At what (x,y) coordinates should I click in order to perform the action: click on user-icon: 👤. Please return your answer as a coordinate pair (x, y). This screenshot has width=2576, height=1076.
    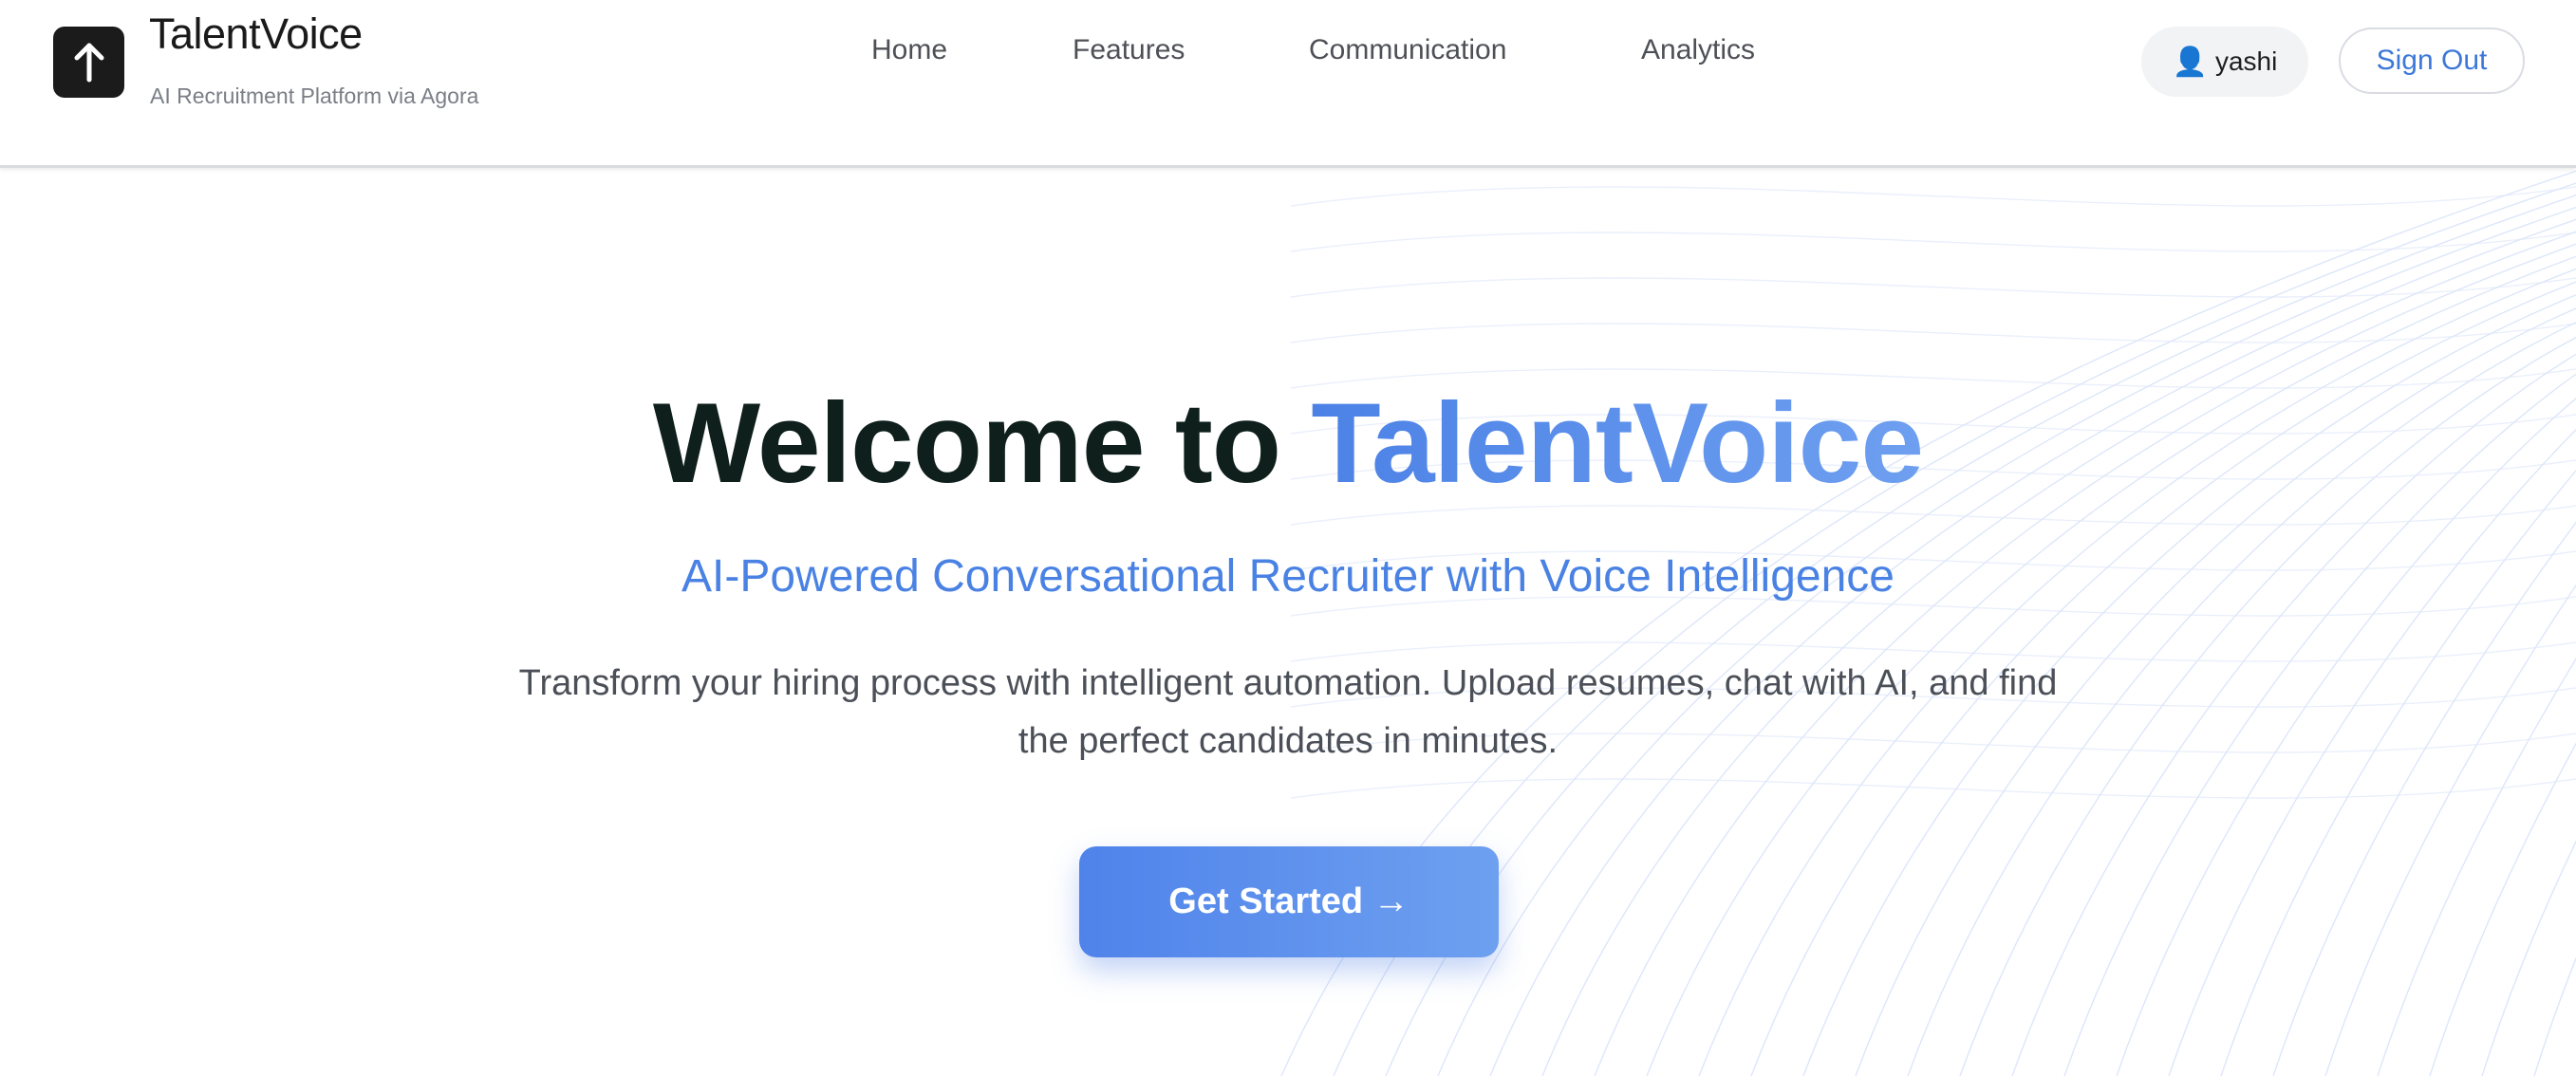
    Looking at the image, I should click on (2190, 62).